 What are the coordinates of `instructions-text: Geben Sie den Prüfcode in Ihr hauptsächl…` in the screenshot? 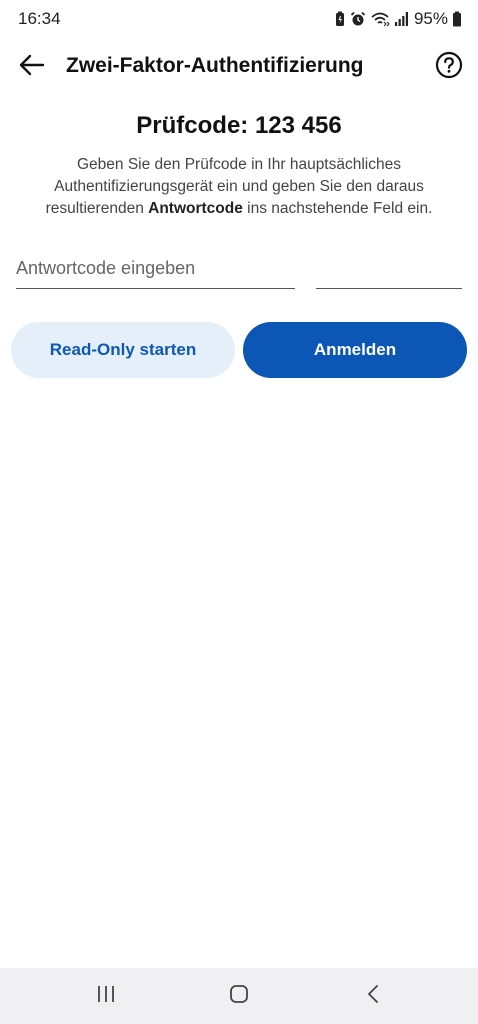 It's located at (239, 187).